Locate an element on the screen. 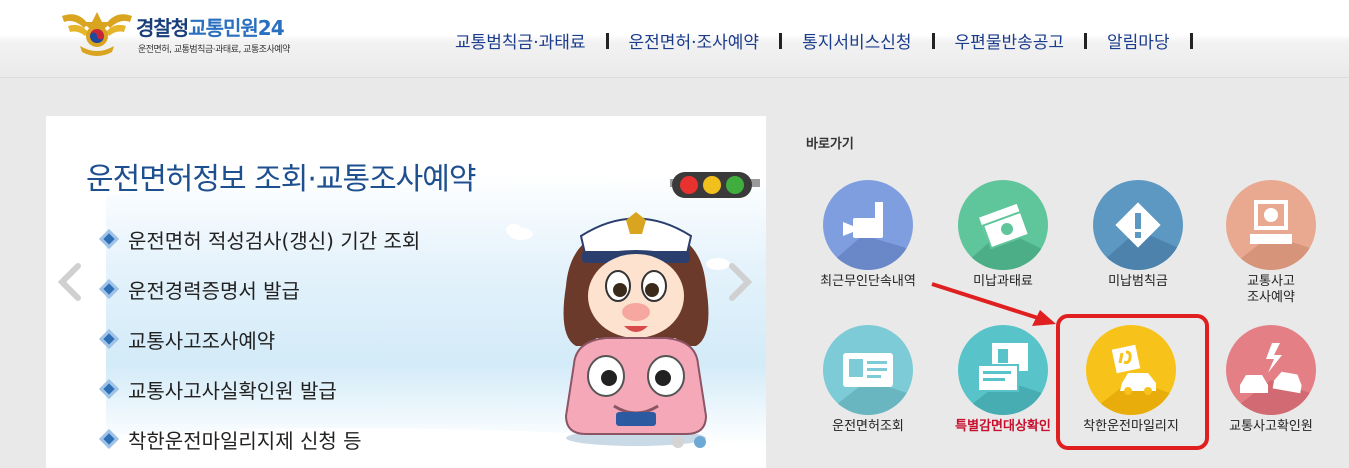  quick-links-title: 바로가기 is located at coordinates (830, 144).